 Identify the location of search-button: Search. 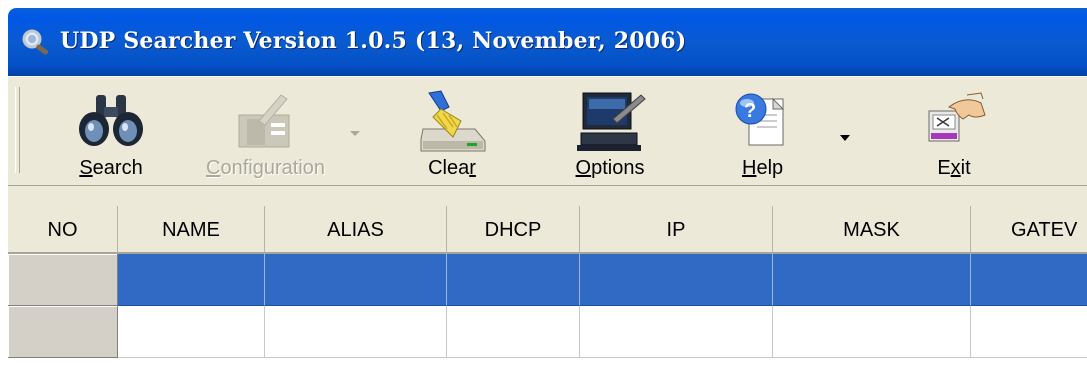
(111, 133).